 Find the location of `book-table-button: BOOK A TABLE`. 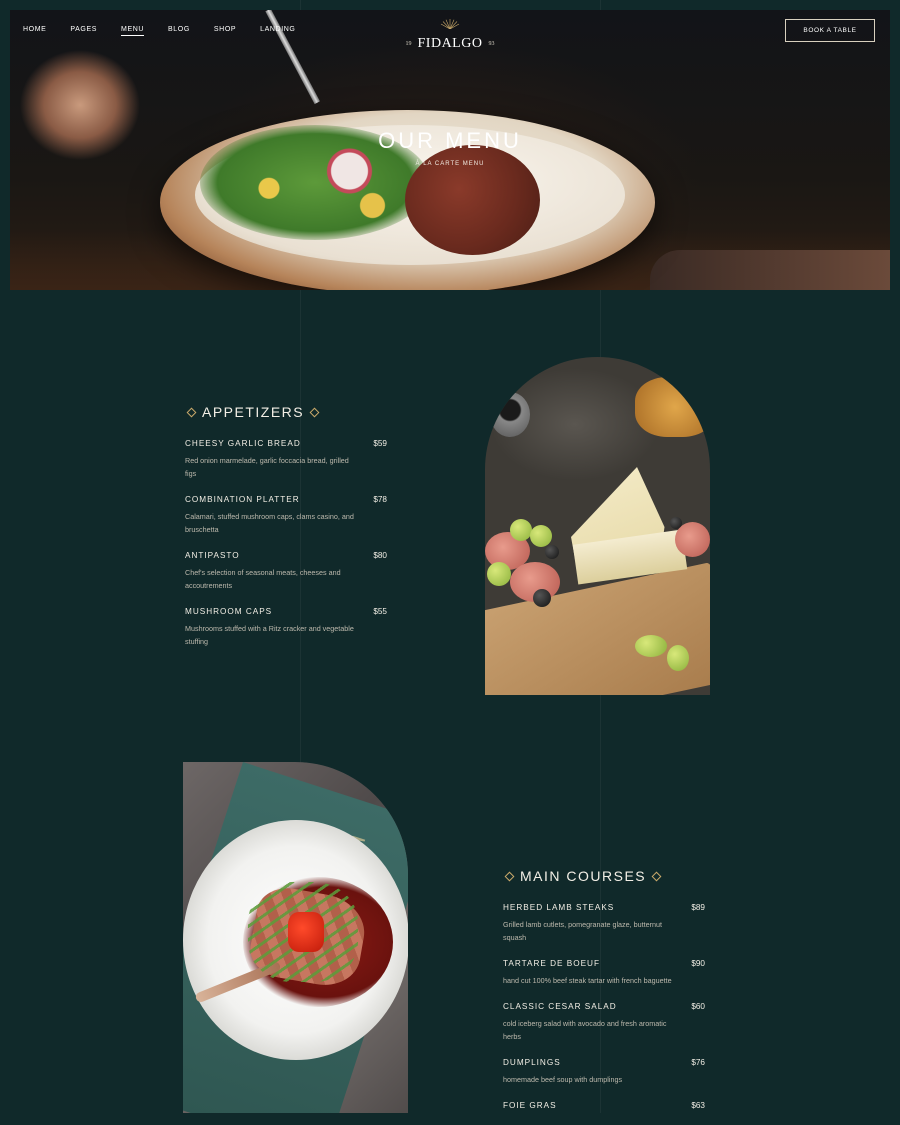

book-table-button: BOOK A TABLE is located at coordinates (830, 30).